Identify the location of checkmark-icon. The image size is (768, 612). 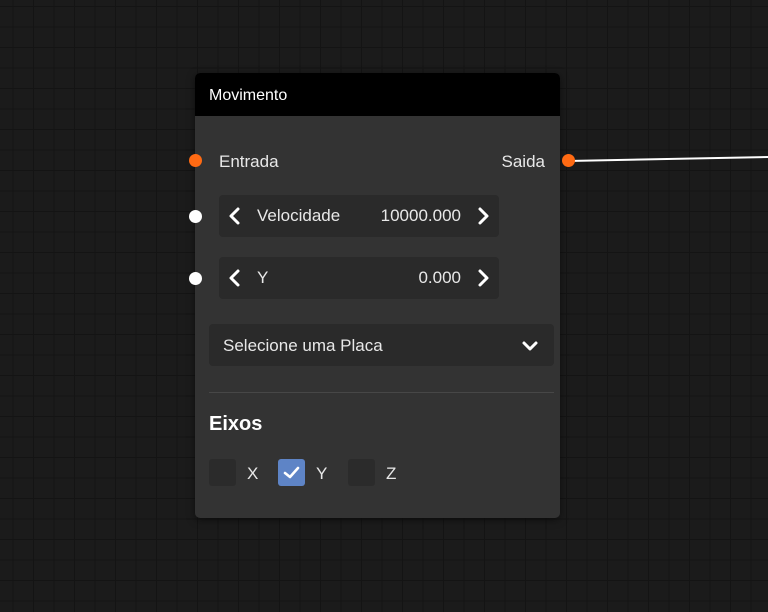
(291, 472).